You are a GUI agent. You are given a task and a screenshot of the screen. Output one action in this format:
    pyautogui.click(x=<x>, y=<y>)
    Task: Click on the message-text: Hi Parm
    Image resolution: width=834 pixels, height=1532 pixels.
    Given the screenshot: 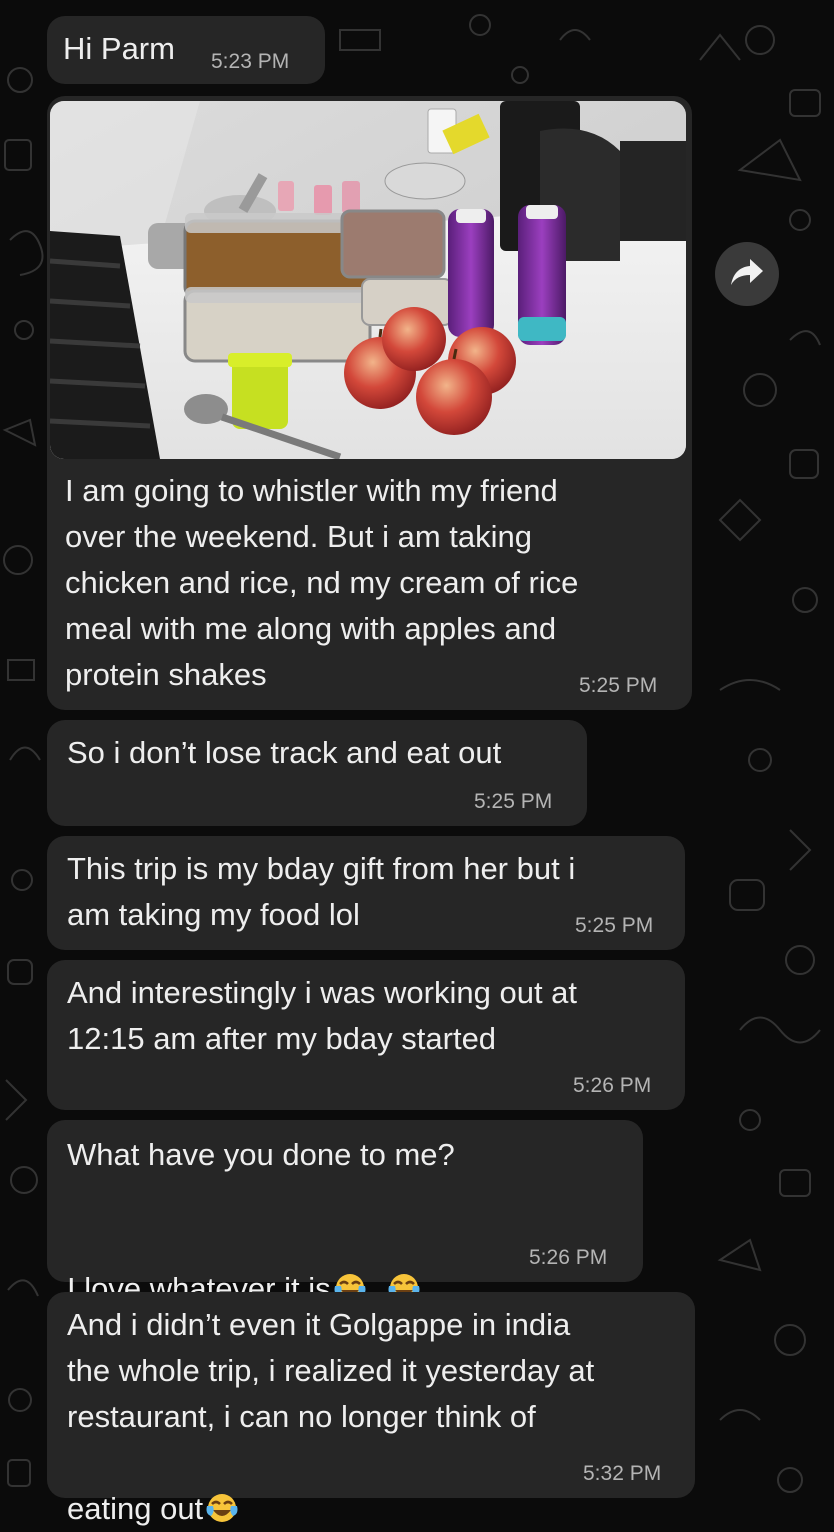 What is the action you would take?
    pyautogui.click(x=119, y=48)
    